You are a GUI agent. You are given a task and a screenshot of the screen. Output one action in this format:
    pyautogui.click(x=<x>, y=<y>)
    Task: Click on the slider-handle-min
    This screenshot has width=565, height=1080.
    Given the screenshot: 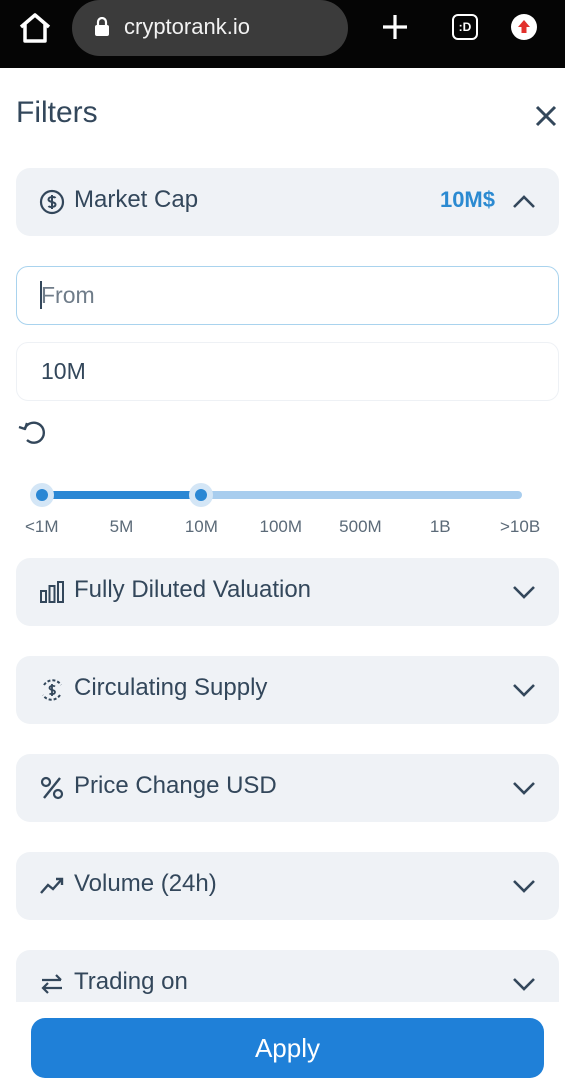 What is the action you would take?
    pyautogui.click(x=42, y=495)
    